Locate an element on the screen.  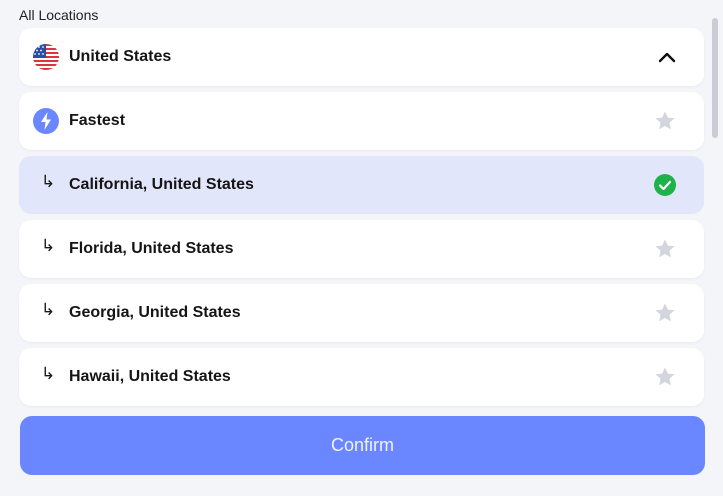
location-label: Hawaii, United States is located at coordinates (150, 376).